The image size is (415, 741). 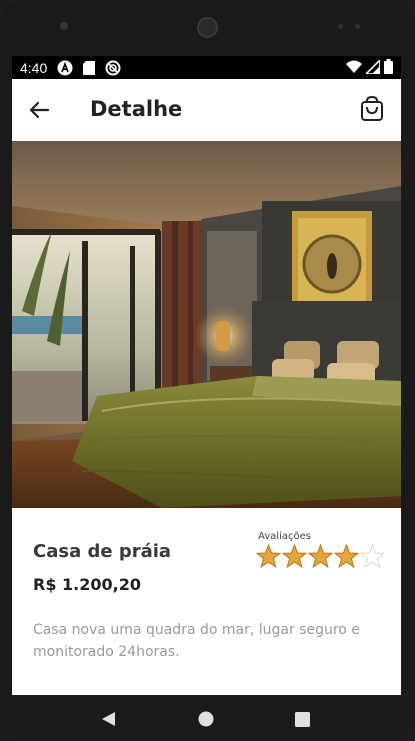 I want to click on status-bar: 4:40, so click(x=206, y=67).